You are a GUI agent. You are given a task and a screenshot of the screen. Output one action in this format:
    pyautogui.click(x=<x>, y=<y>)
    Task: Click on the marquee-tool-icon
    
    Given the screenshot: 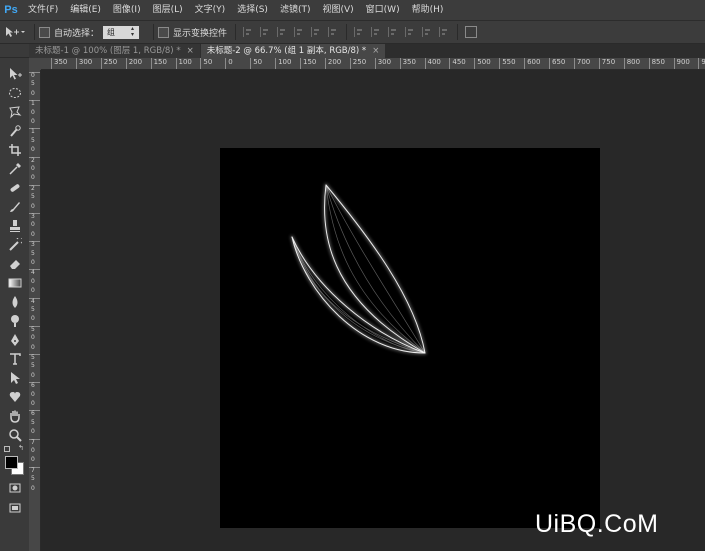 What is the action you would take?
    pyautogui.click(x=14, y=93)
    